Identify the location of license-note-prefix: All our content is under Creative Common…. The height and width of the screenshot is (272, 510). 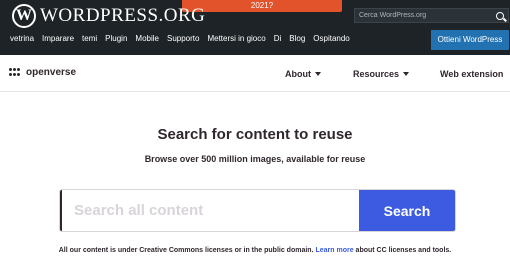
(186, 250).